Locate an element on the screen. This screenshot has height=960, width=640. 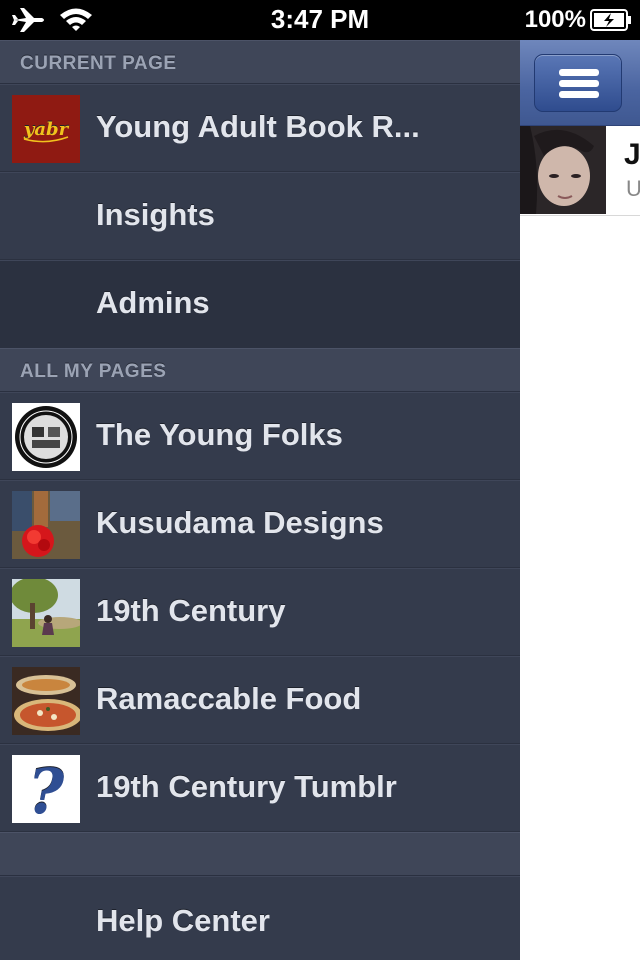
ramaccable-food-thumbnail is located at coordinates (46, 701).